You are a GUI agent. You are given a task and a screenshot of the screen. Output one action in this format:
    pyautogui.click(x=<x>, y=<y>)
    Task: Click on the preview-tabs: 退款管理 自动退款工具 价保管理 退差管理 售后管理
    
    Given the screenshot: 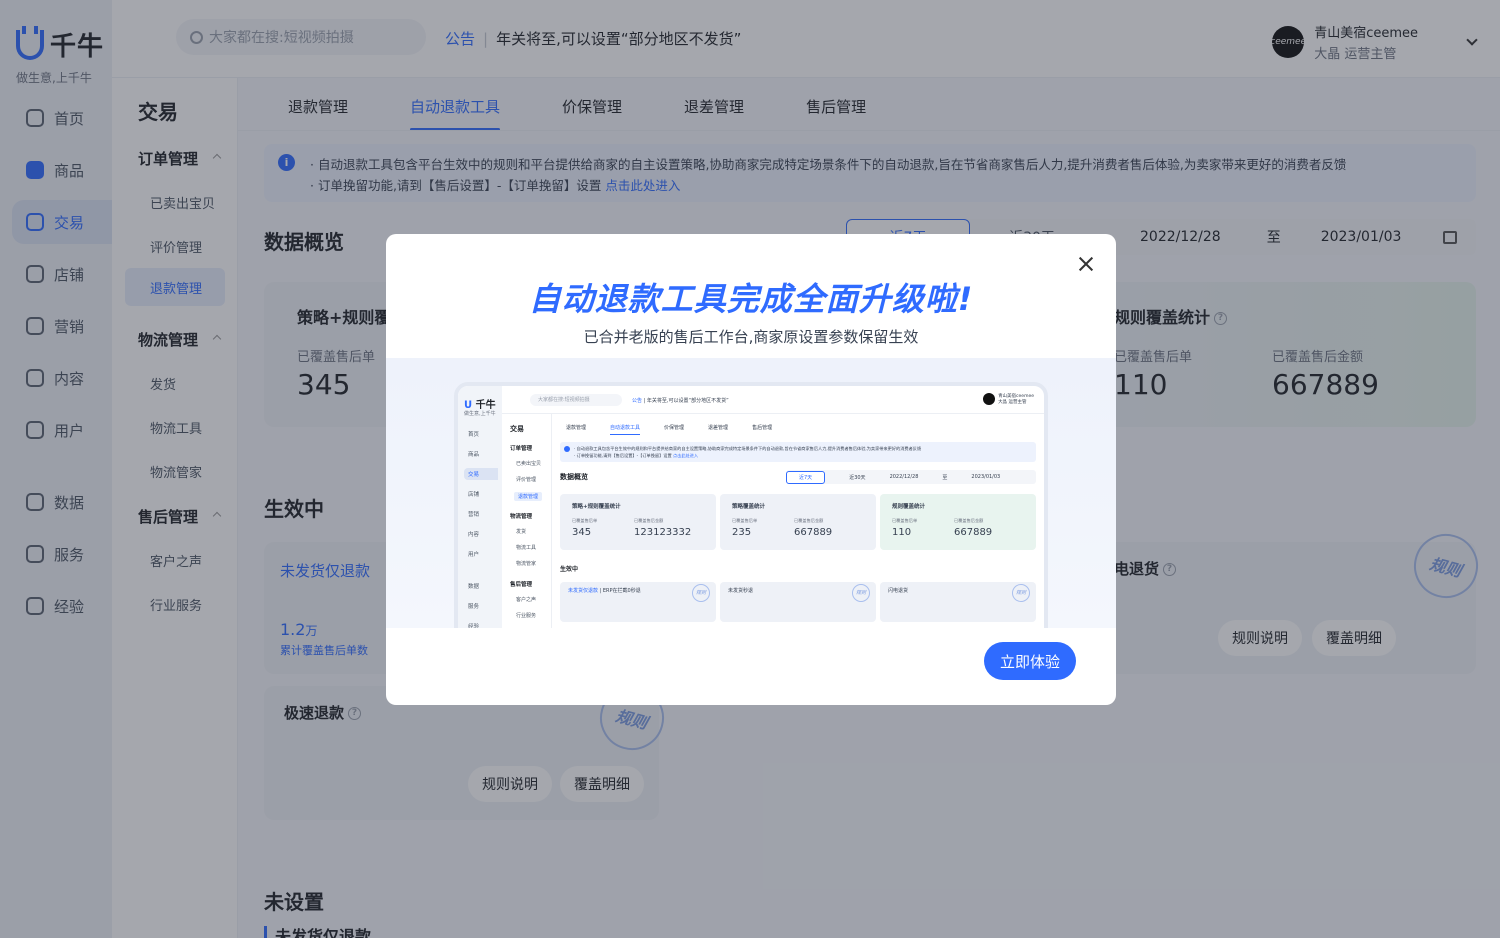 What is the action you would take?
    pyautogui.click(x=669, y=429)
    